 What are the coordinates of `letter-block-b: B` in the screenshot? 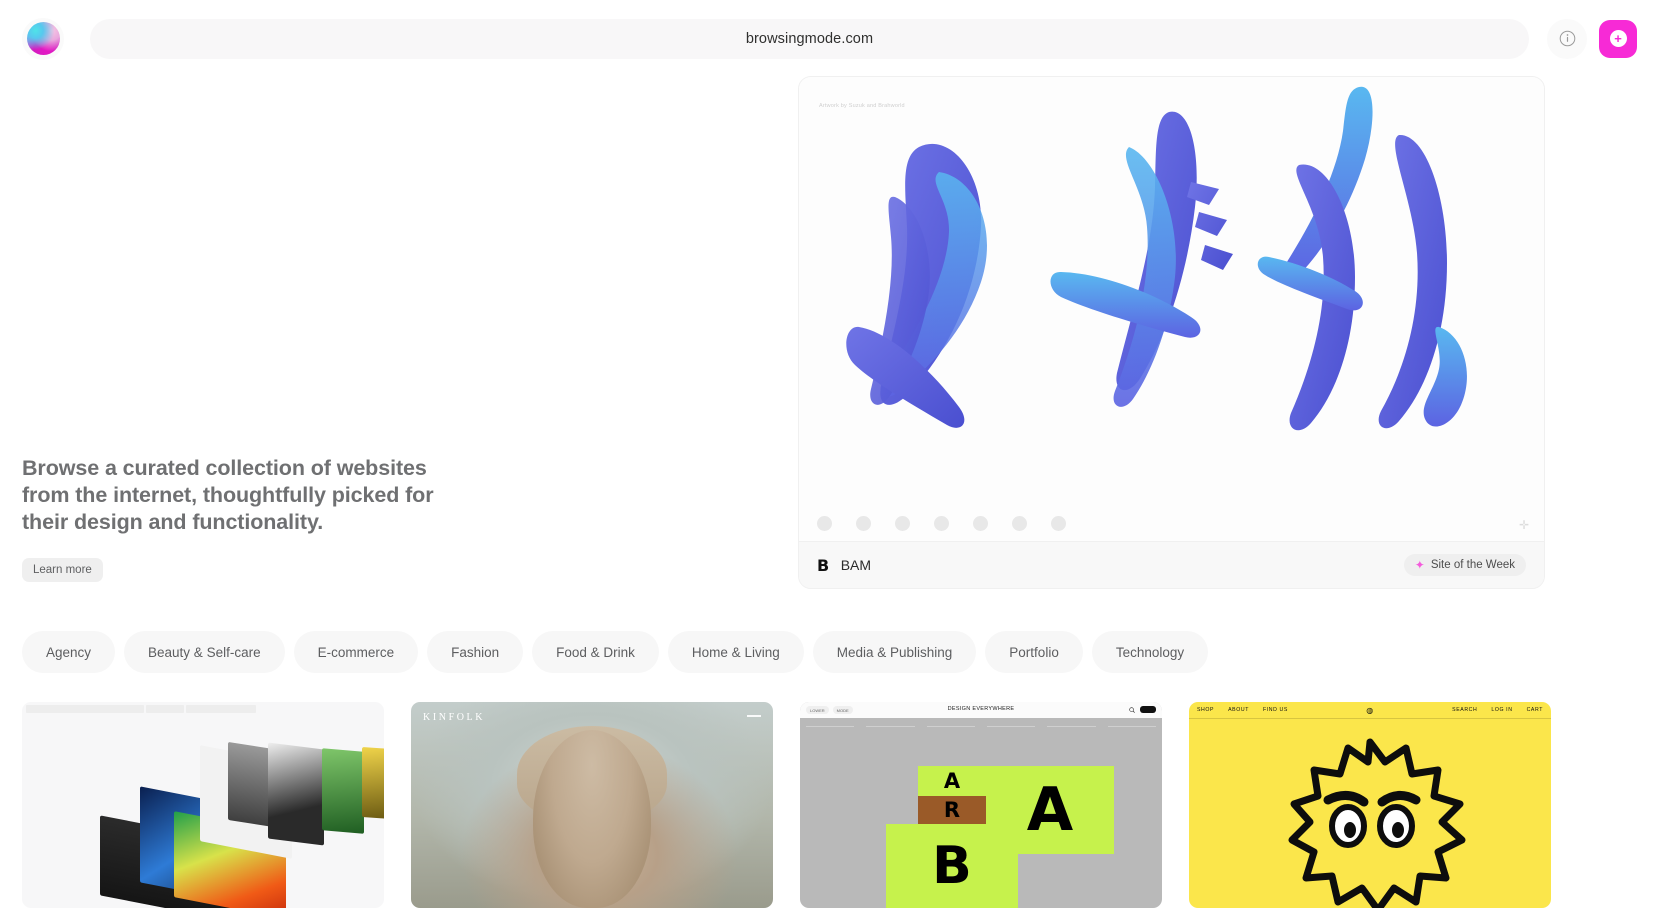 It's located at (952, 866).